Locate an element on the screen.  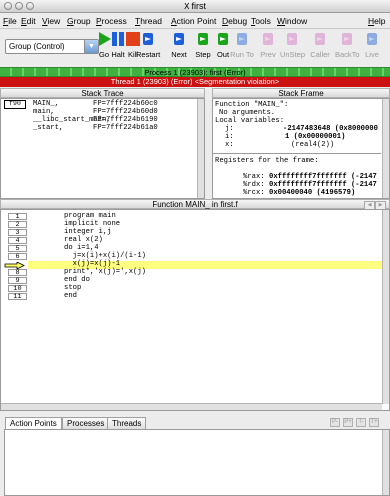
line-number-box: 5 is located at coordinates (17, 248).